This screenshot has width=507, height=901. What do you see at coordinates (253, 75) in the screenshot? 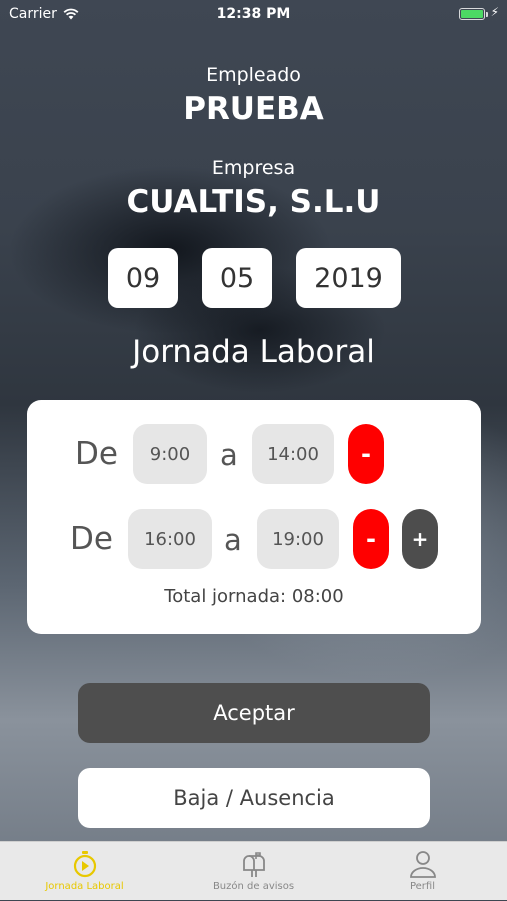
I see `employee-label: Empleado` at bounding box center [253, 75].